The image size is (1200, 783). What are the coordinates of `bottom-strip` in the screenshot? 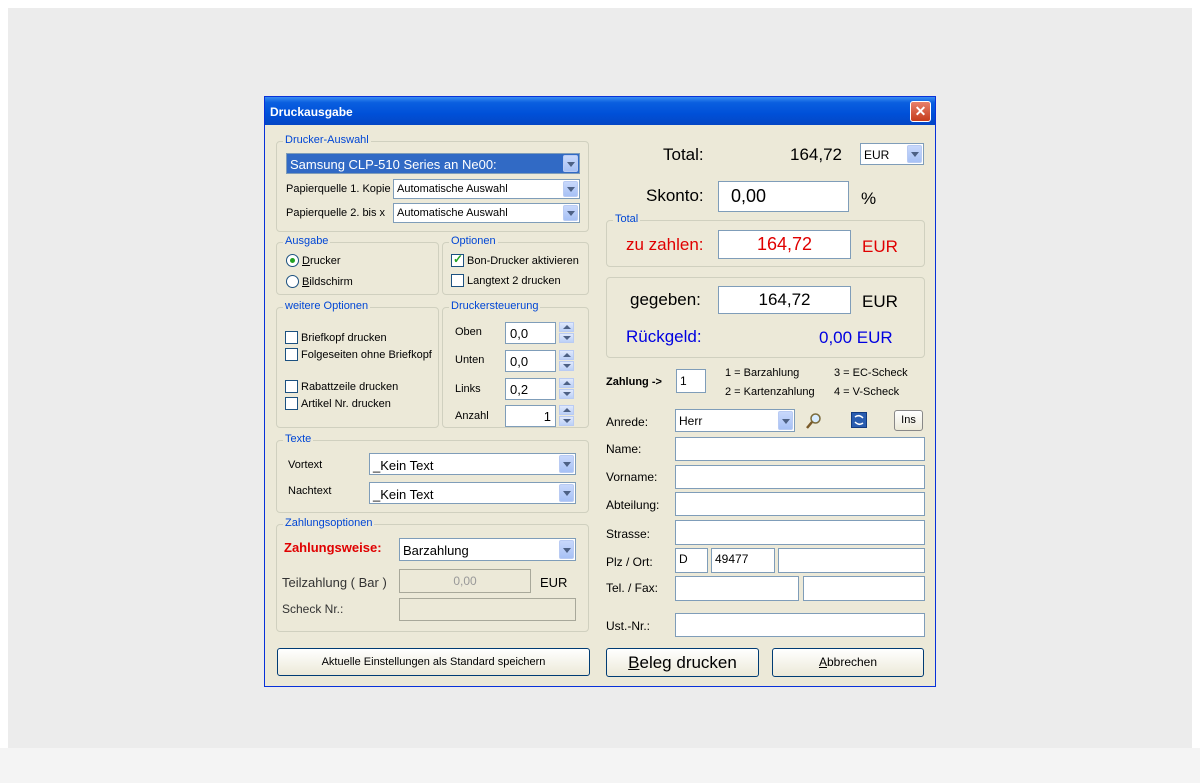 It's located at (600, 765).